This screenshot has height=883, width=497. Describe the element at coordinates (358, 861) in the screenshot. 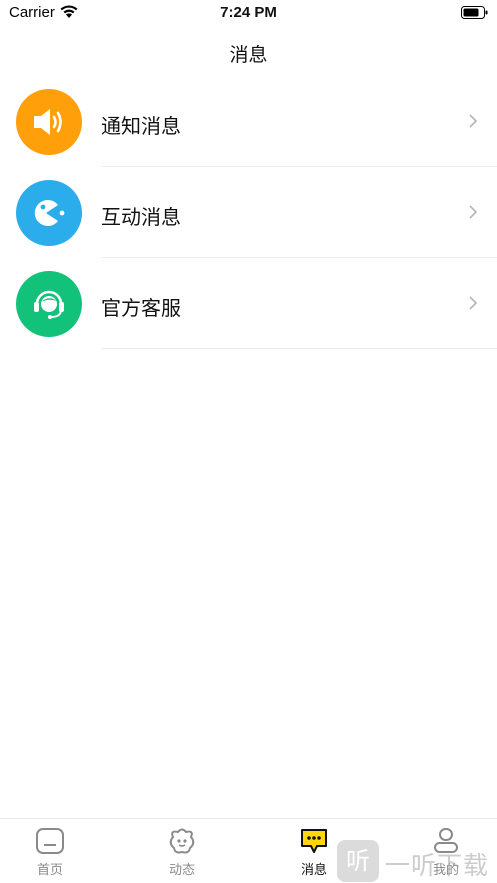

I see `watermark-logo: 听` at that location.